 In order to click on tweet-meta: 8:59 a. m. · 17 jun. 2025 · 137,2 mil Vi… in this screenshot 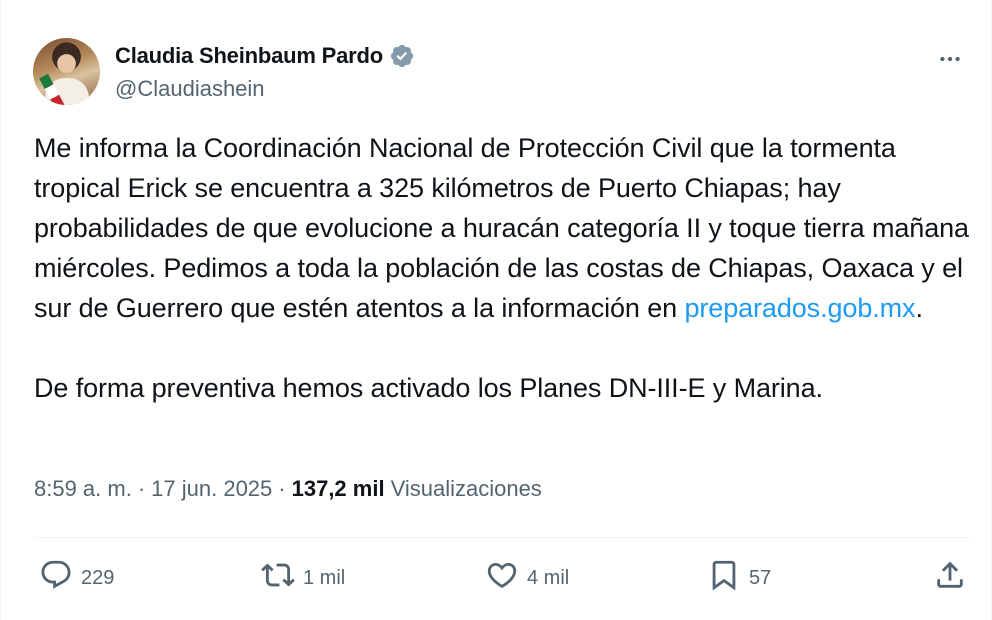, I will do `click(288, 489)`.